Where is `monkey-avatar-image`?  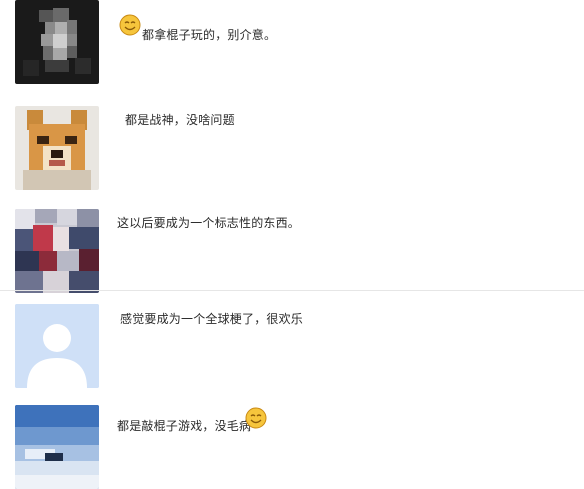
monkey-avatar-image is located at coordinates (57, 42).